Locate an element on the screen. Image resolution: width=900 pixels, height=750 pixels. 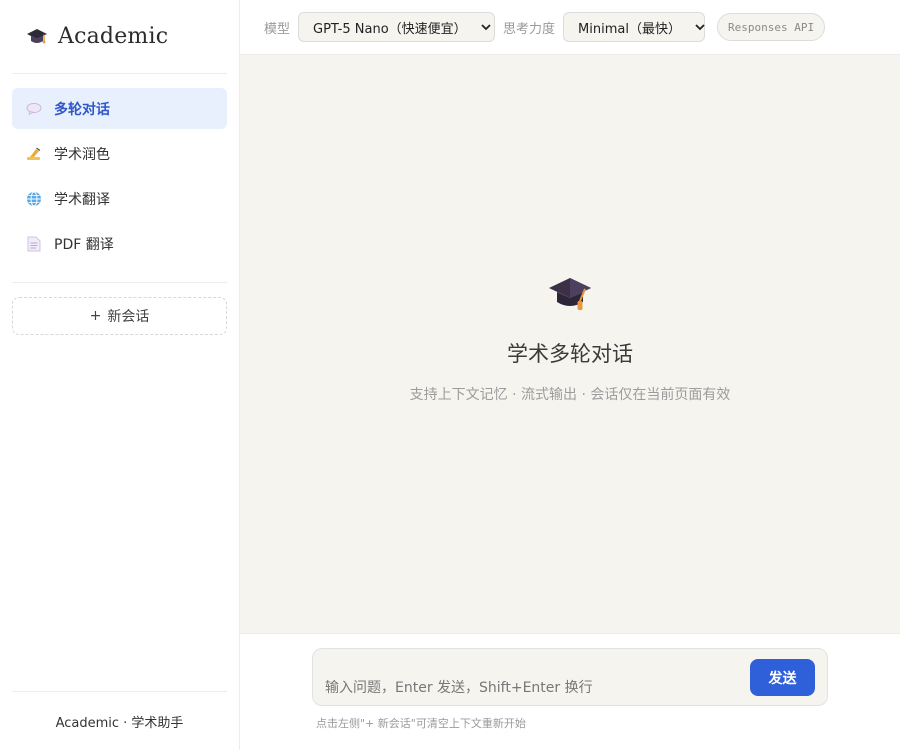
effort-select: Minimal（最快） is located at coordinates (634, 27).